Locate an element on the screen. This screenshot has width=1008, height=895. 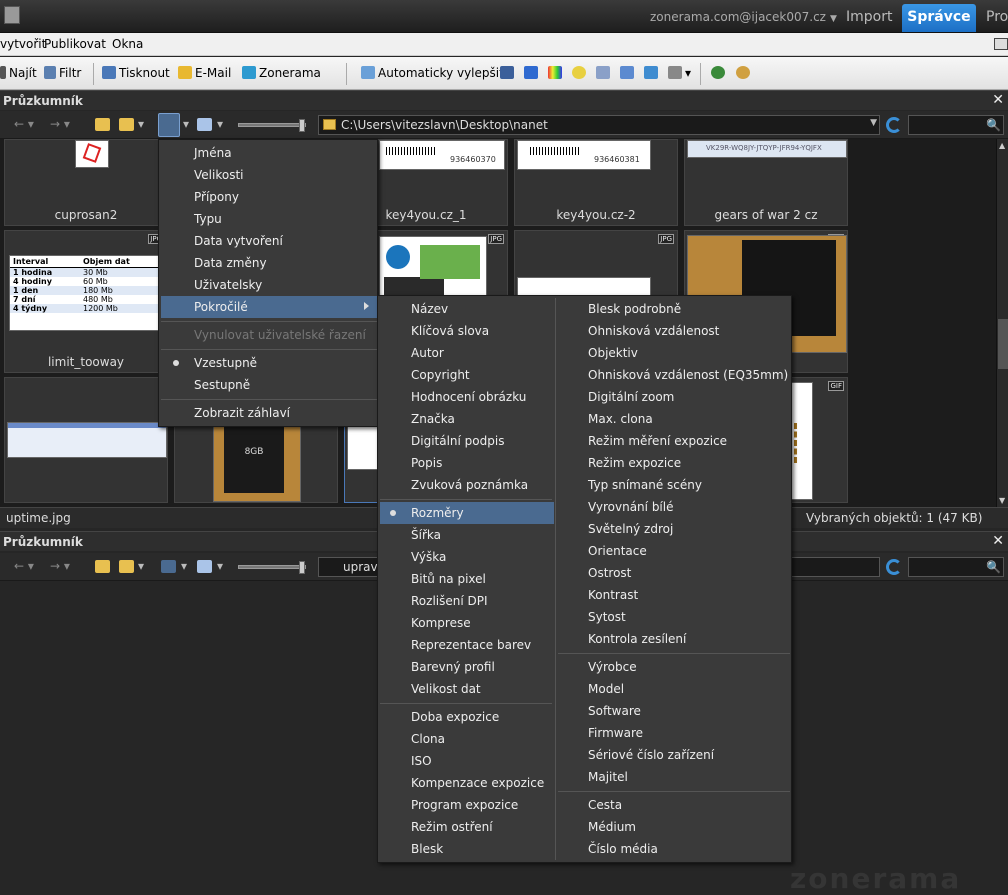
zonerama-button: Zonerama is located at coordinates (281, 73).